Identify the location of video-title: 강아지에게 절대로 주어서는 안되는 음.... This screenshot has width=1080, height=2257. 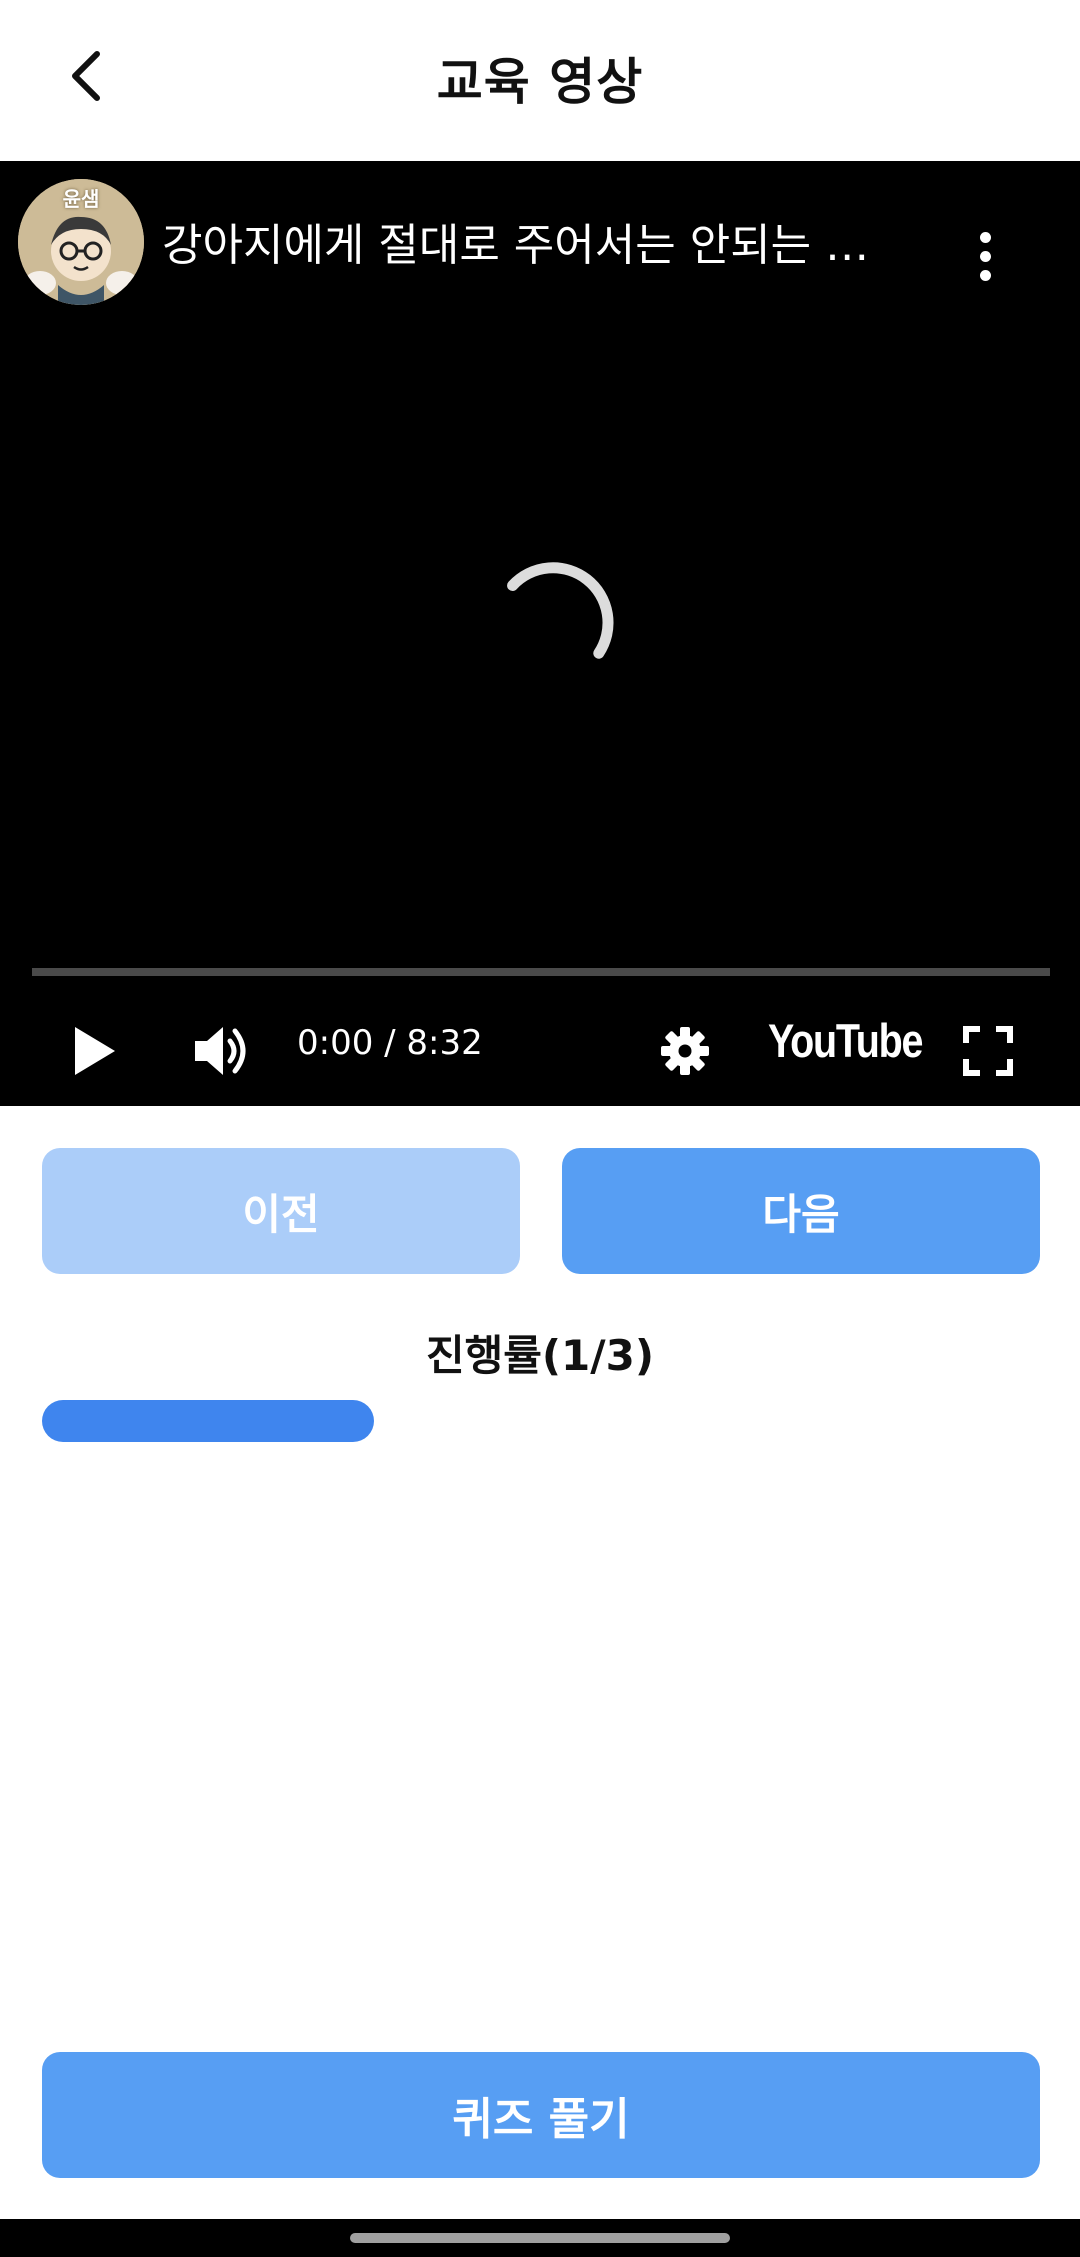
(532, 241).